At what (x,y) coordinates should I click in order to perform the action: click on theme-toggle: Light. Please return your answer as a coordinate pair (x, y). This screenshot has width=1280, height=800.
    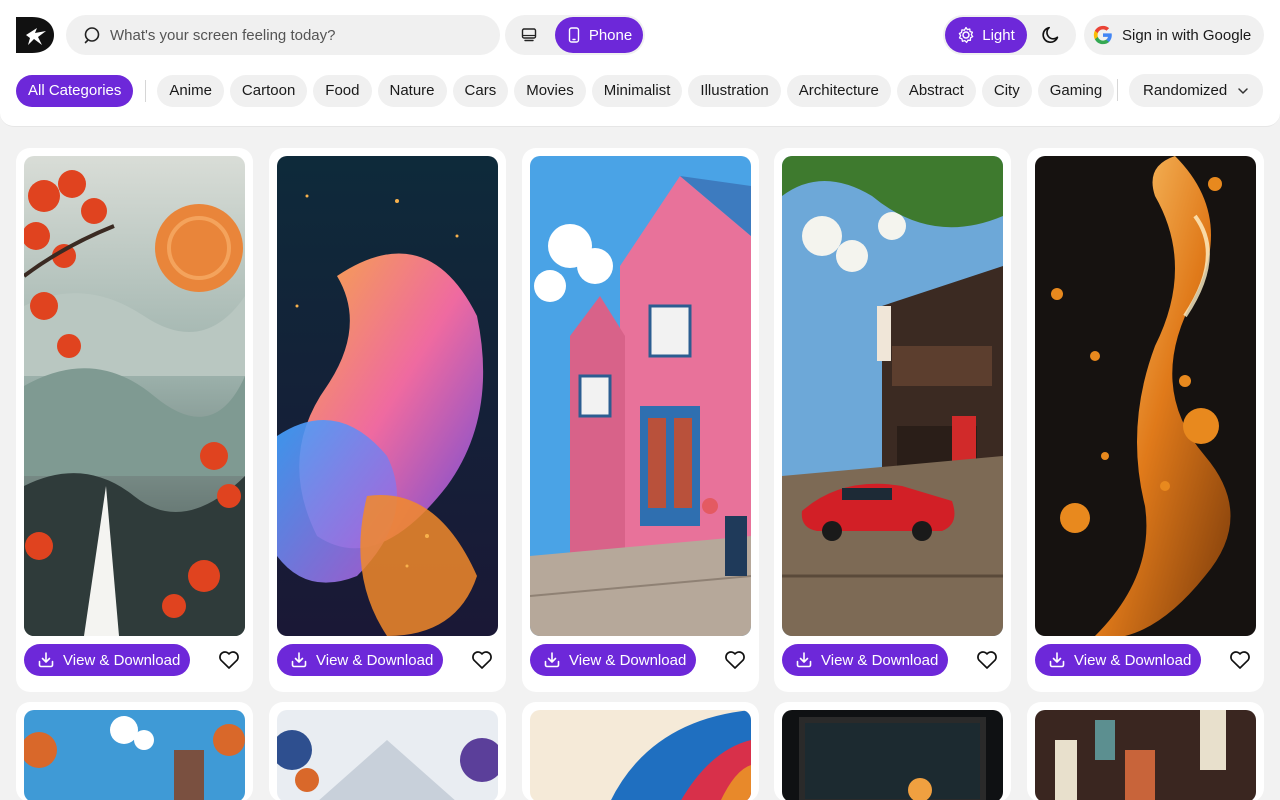
    Looking at the image, I should click on (1009, 35).